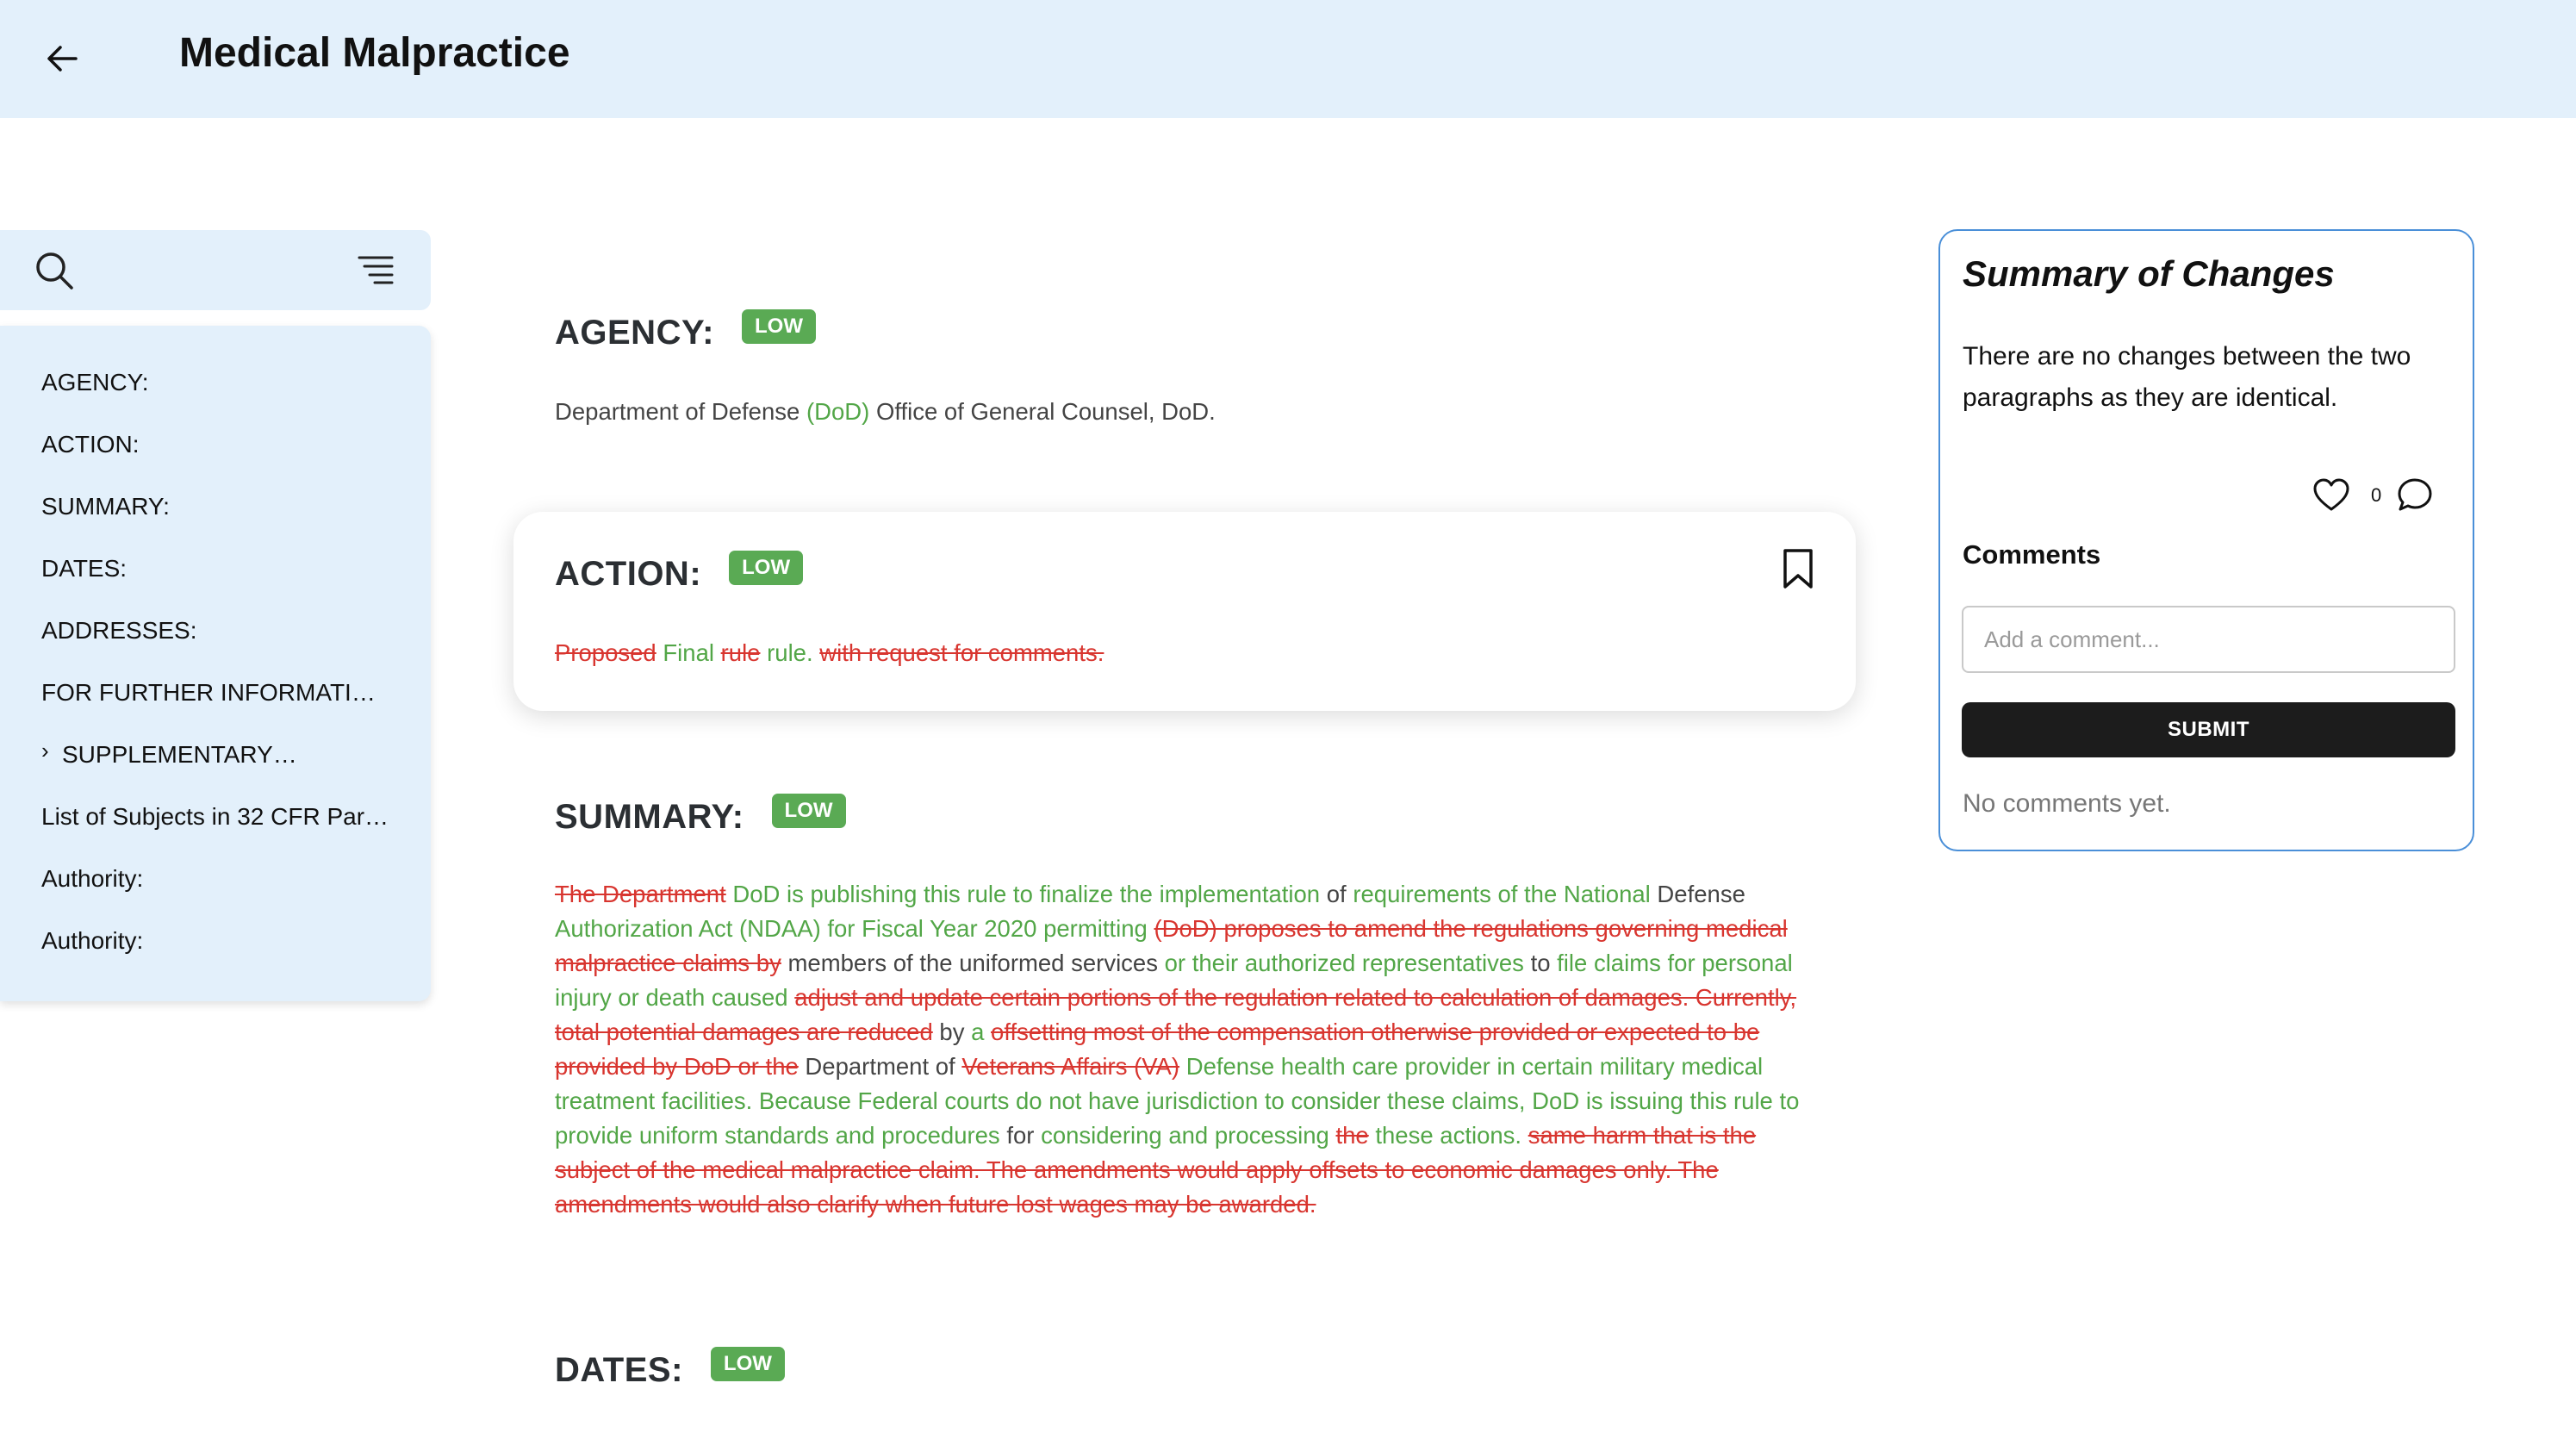 This screenshot has width=2576, height=1439. What do you see at coordinates (84, 568) in the screenshot?
I see `sidebar-item-dates: DATES:` at bounding box center [84, 568].